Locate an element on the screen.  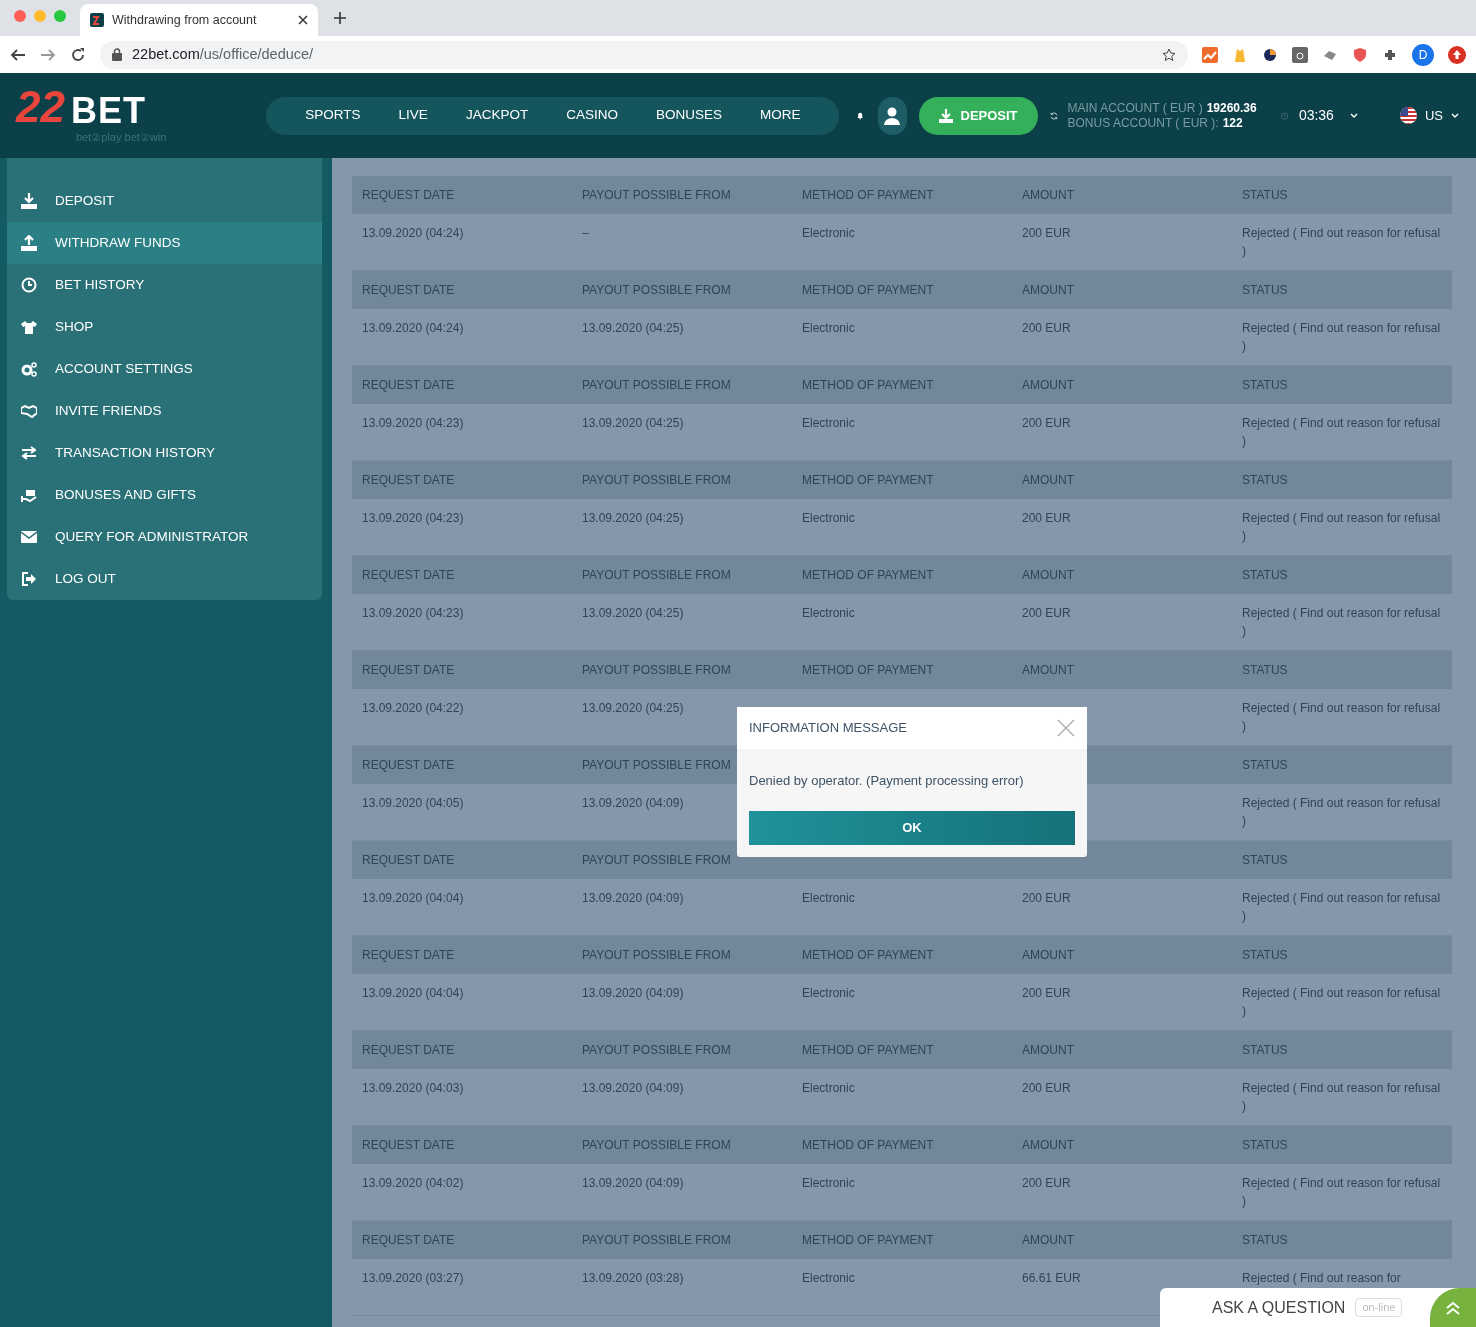
sidebar-item: BET HISTORY is located at coordinates (164, 285).